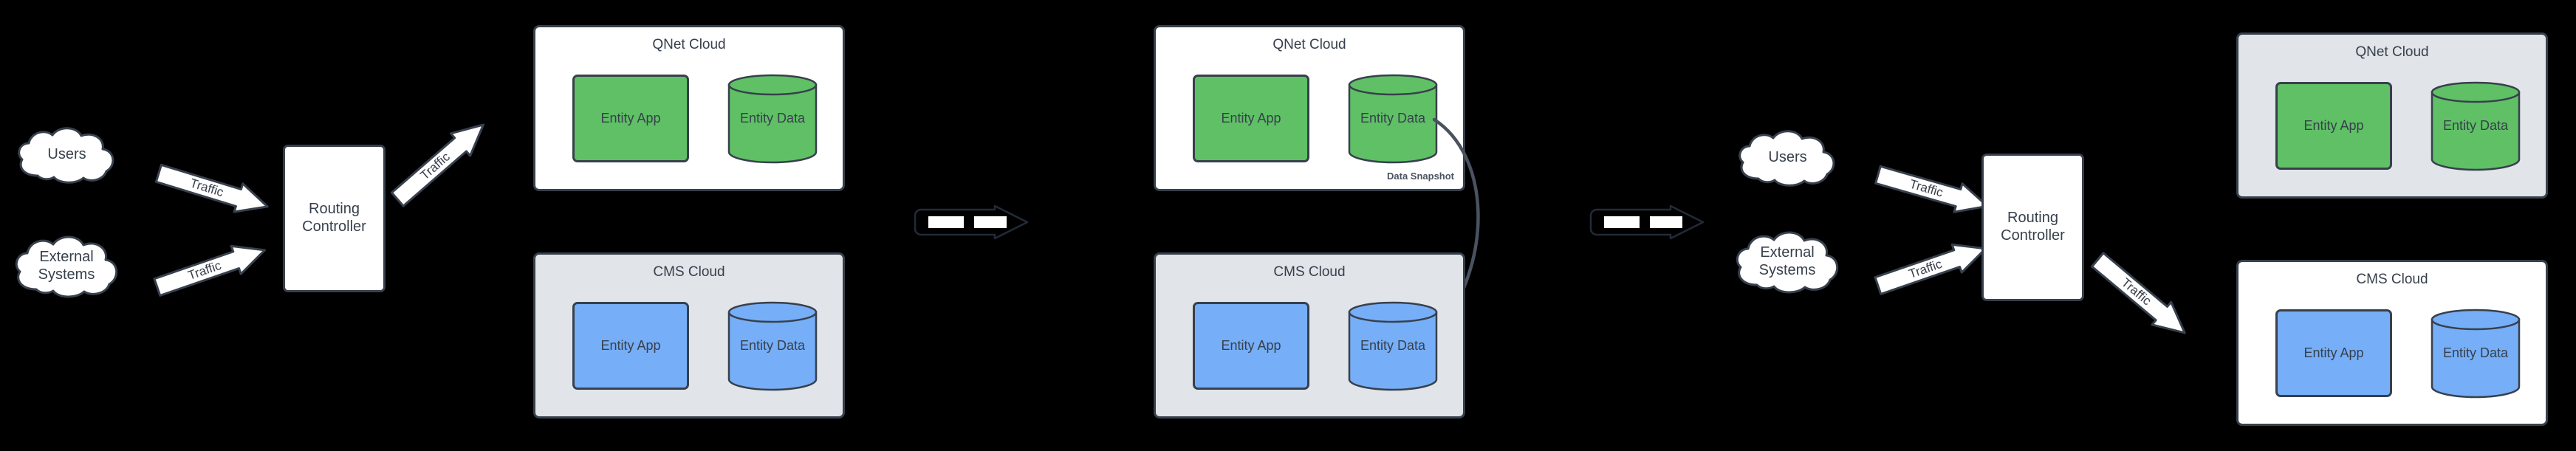  I want to click on traffic-arrow-external-to-controller-3: Traffic, so click(1932, 267).